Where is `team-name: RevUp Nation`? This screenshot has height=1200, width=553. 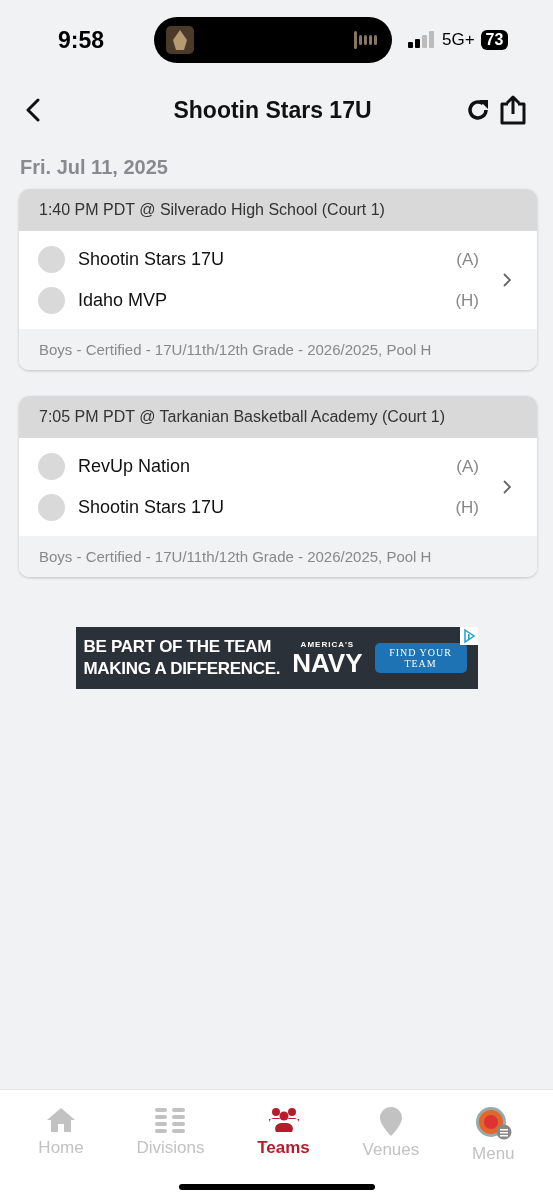
team-name: RevUp Nation is located at coordinates (135, 466).